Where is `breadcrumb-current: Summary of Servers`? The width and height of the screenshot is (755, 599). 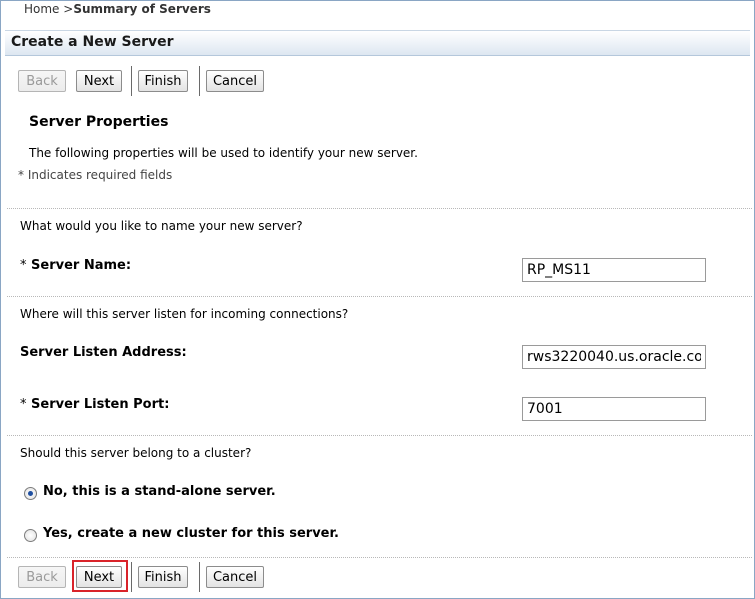
breadcrumb-current: Summary of Servers is located at coordinates (142, 9).